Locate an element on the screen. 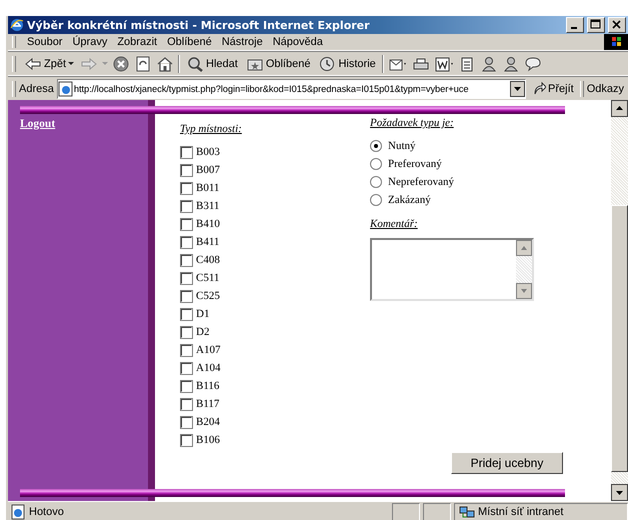 Image resolution: width=628 pixels, height=520 pixels. checkbox-label: C525 is located at coordinates (208, 296).